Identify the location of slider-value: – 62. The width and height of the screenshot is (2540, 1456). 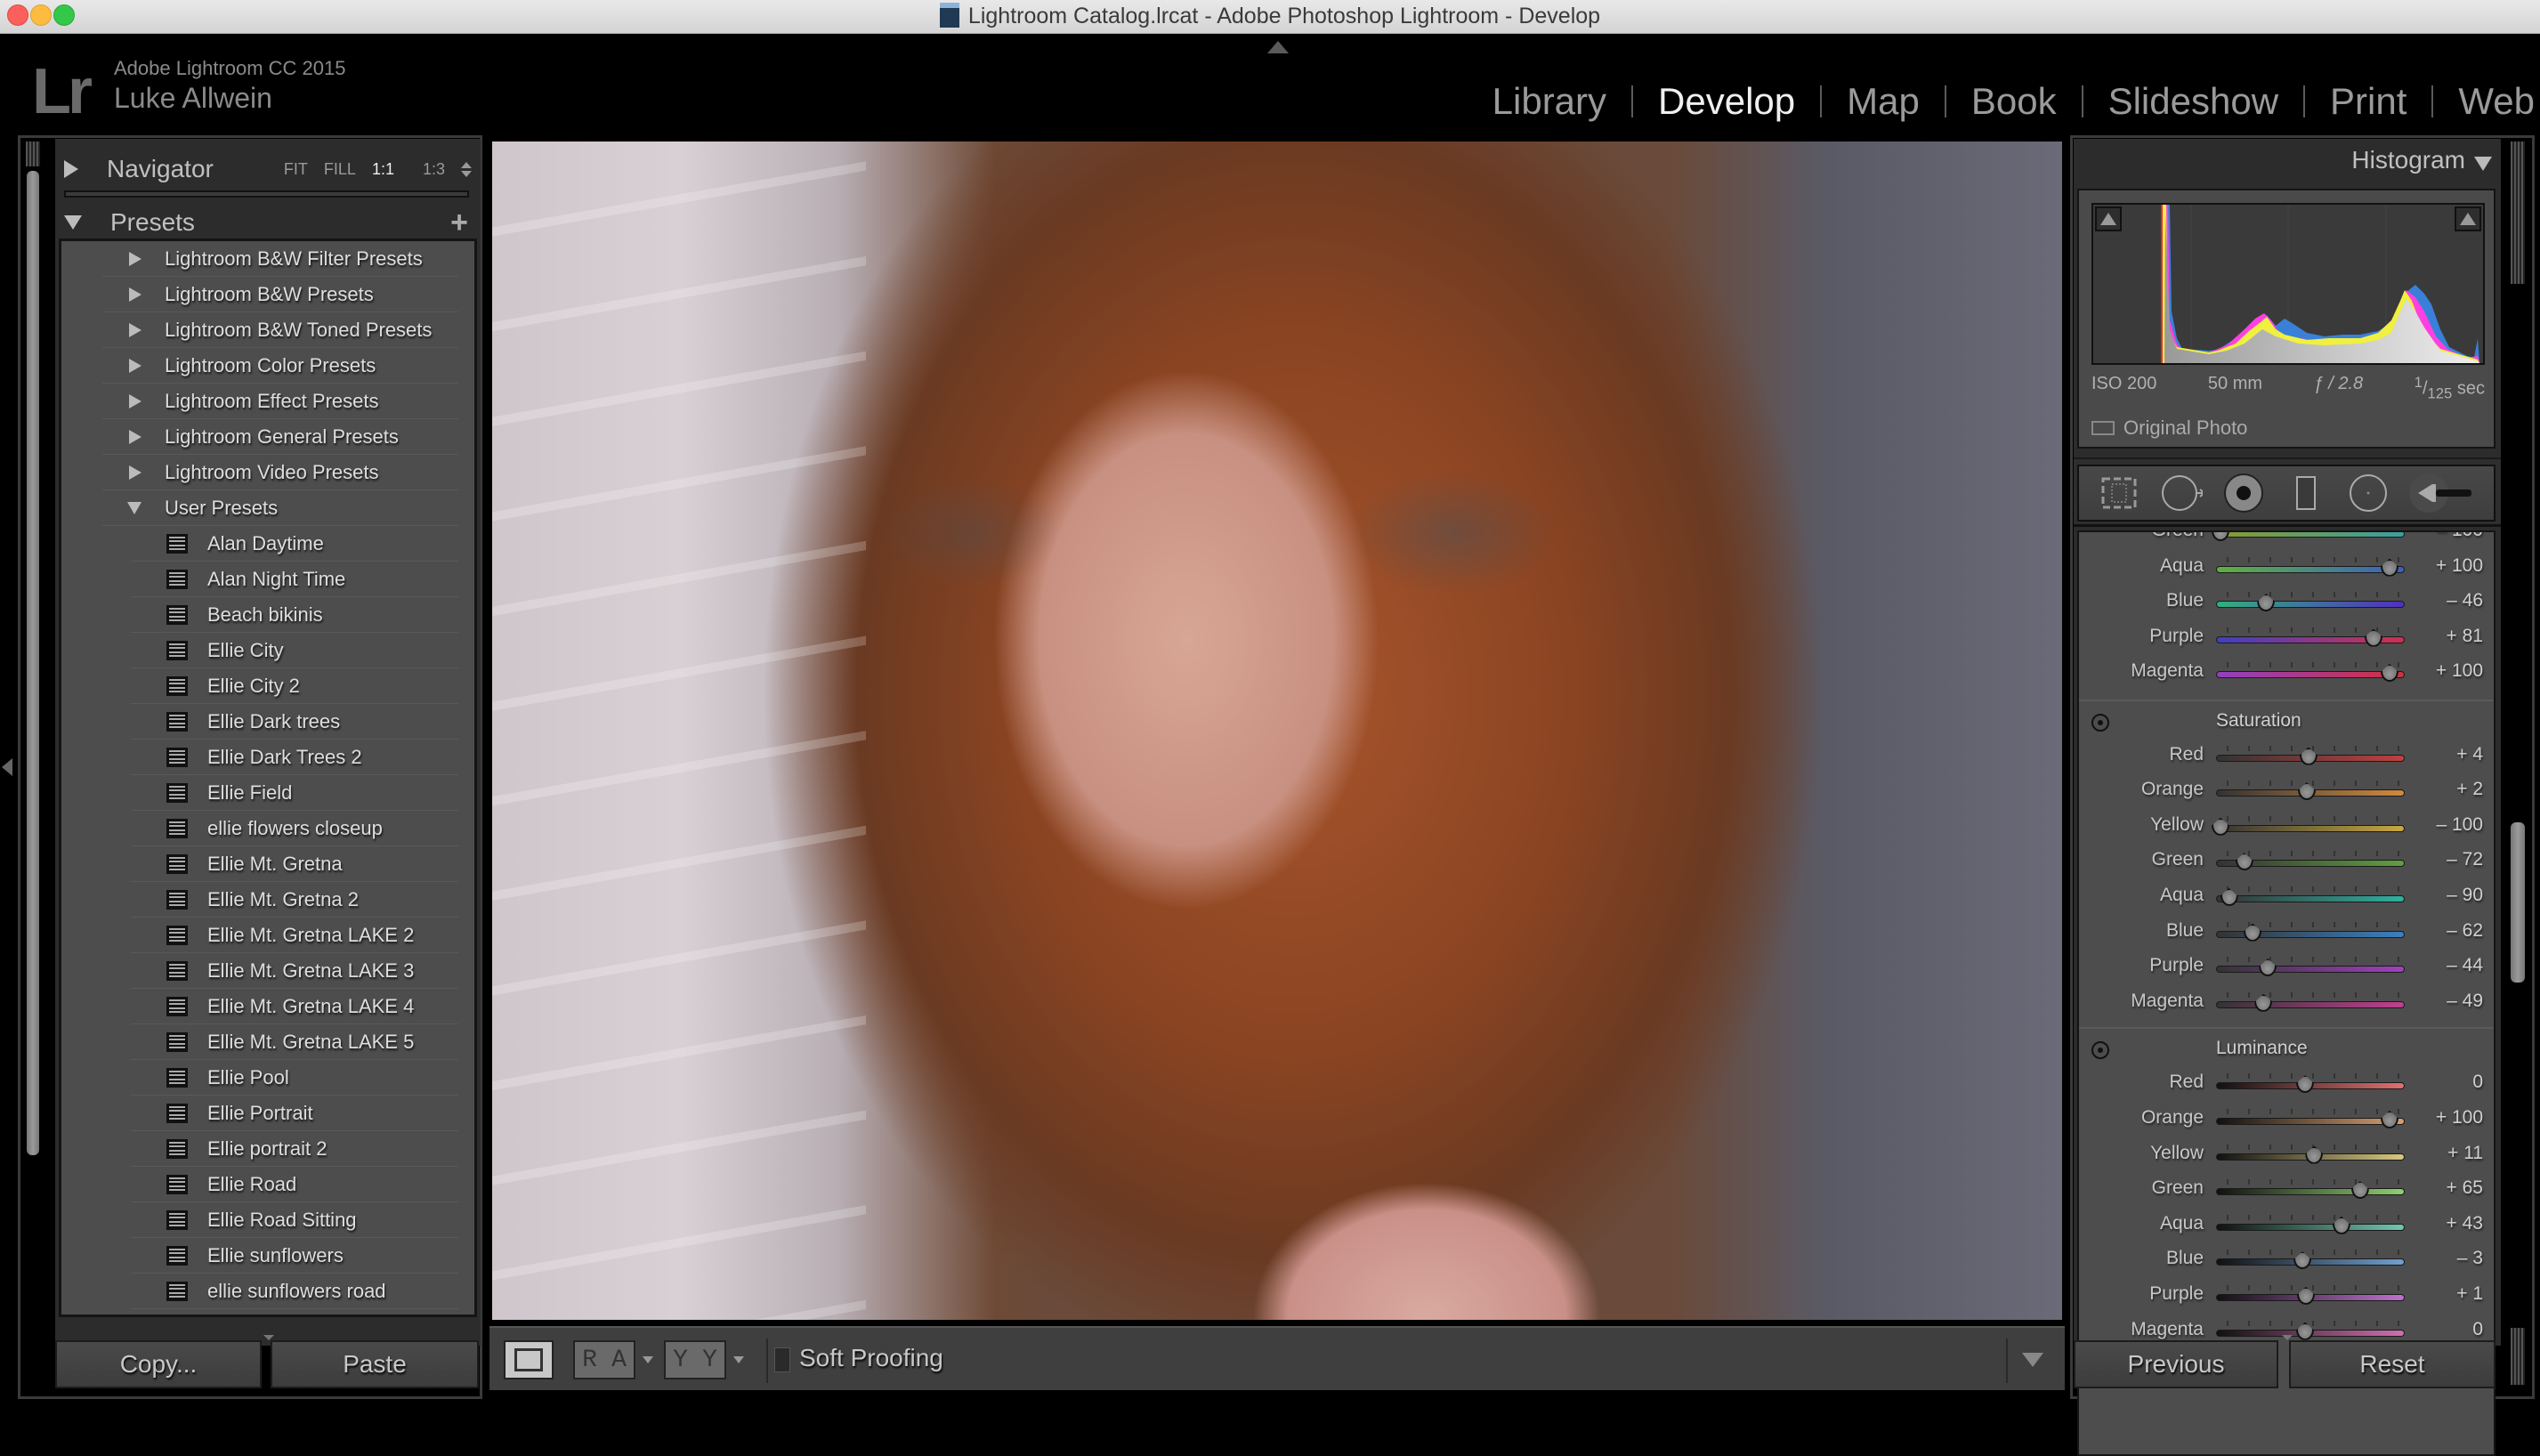
(2465, 931).